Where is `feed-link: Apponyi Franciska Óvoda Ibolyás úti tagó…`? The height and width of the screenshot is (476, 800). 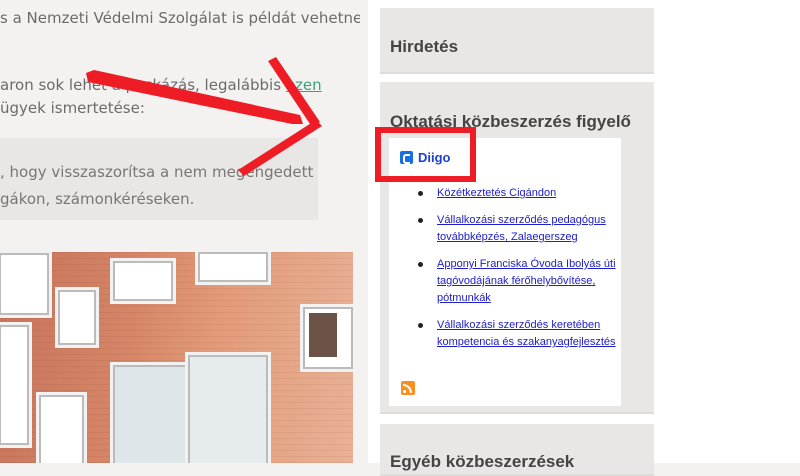
feed-link: Apponyi Franciska Óvoda Ibolyás úti tagó… is located at coordinates (526, 281).